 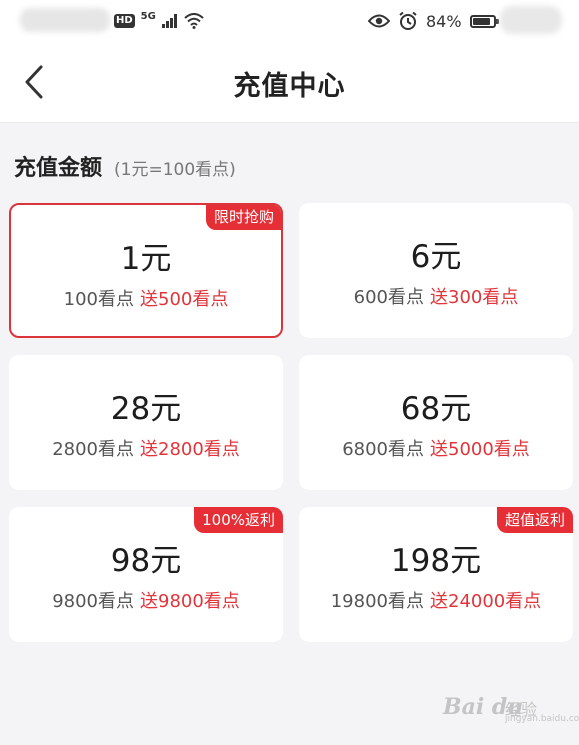 What do you see at coordinates (377, 601) in the screenshot?
I see `option-points: 19800看点` at bounding box center [377, 601].